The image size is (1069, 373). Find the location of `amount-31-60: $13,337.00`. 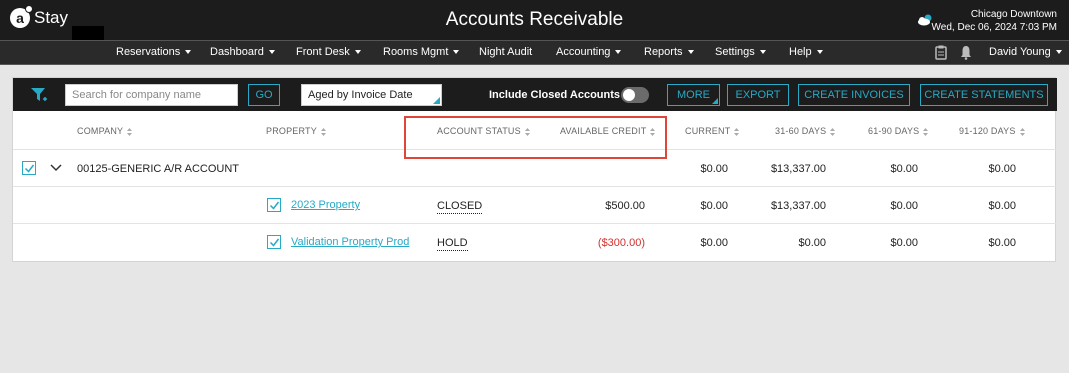

amount-31-60: $13,337.00 is located at coordinates (798, 206).